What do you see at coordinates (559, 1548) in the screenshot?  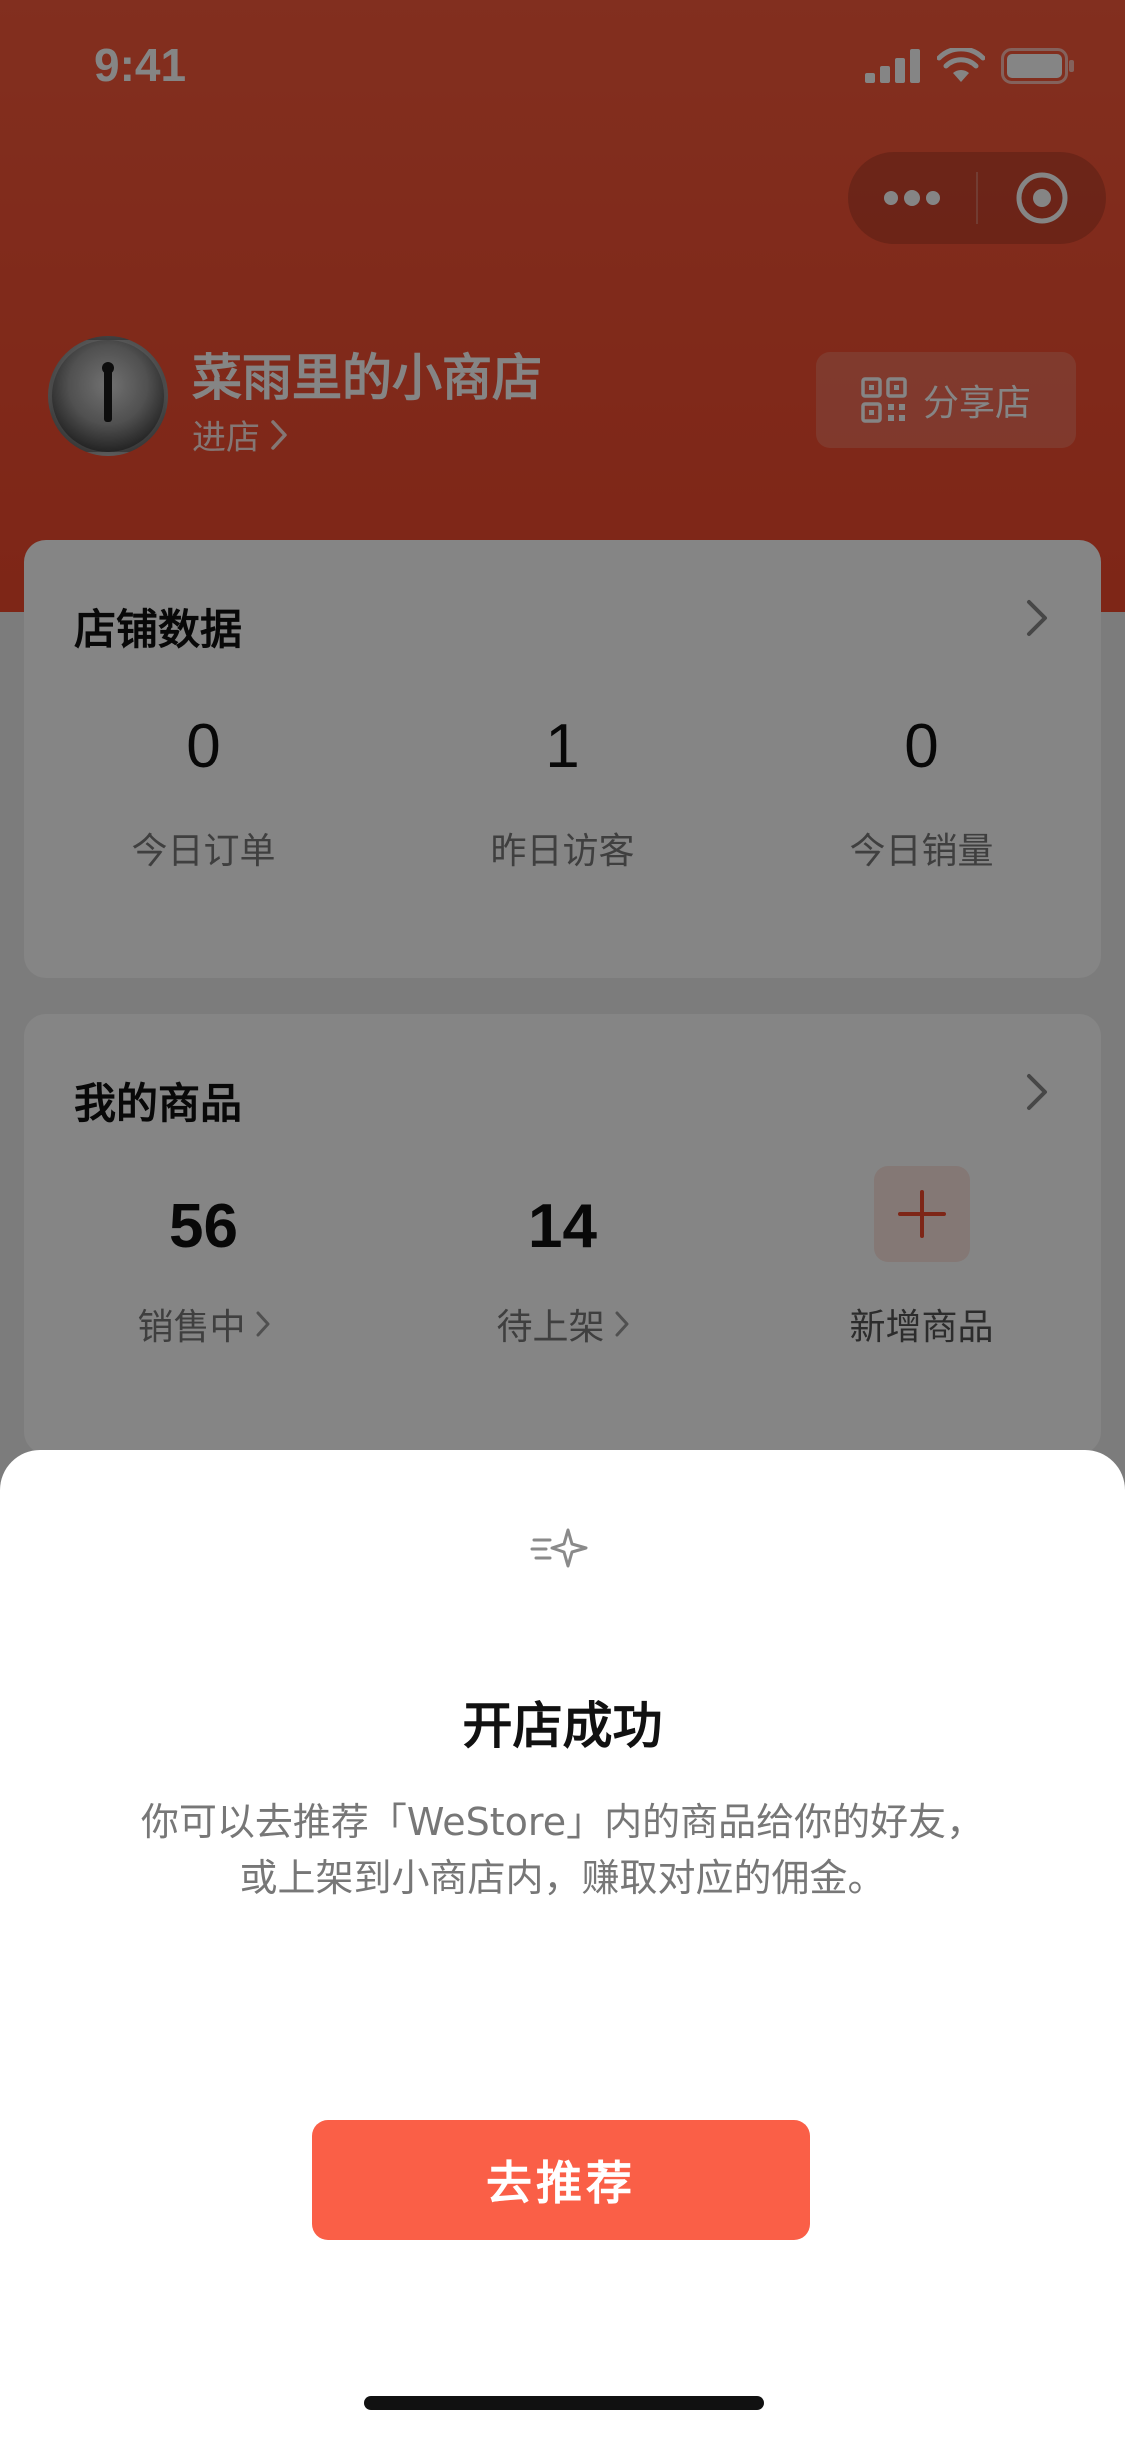 I see `sparkle-icon` at bounding box center [559, 1548].